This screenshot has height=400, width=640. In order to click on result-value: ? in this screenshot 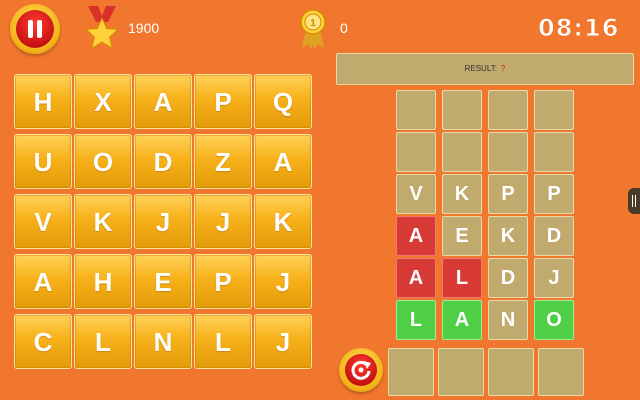, I will do `click(503, 68)`.